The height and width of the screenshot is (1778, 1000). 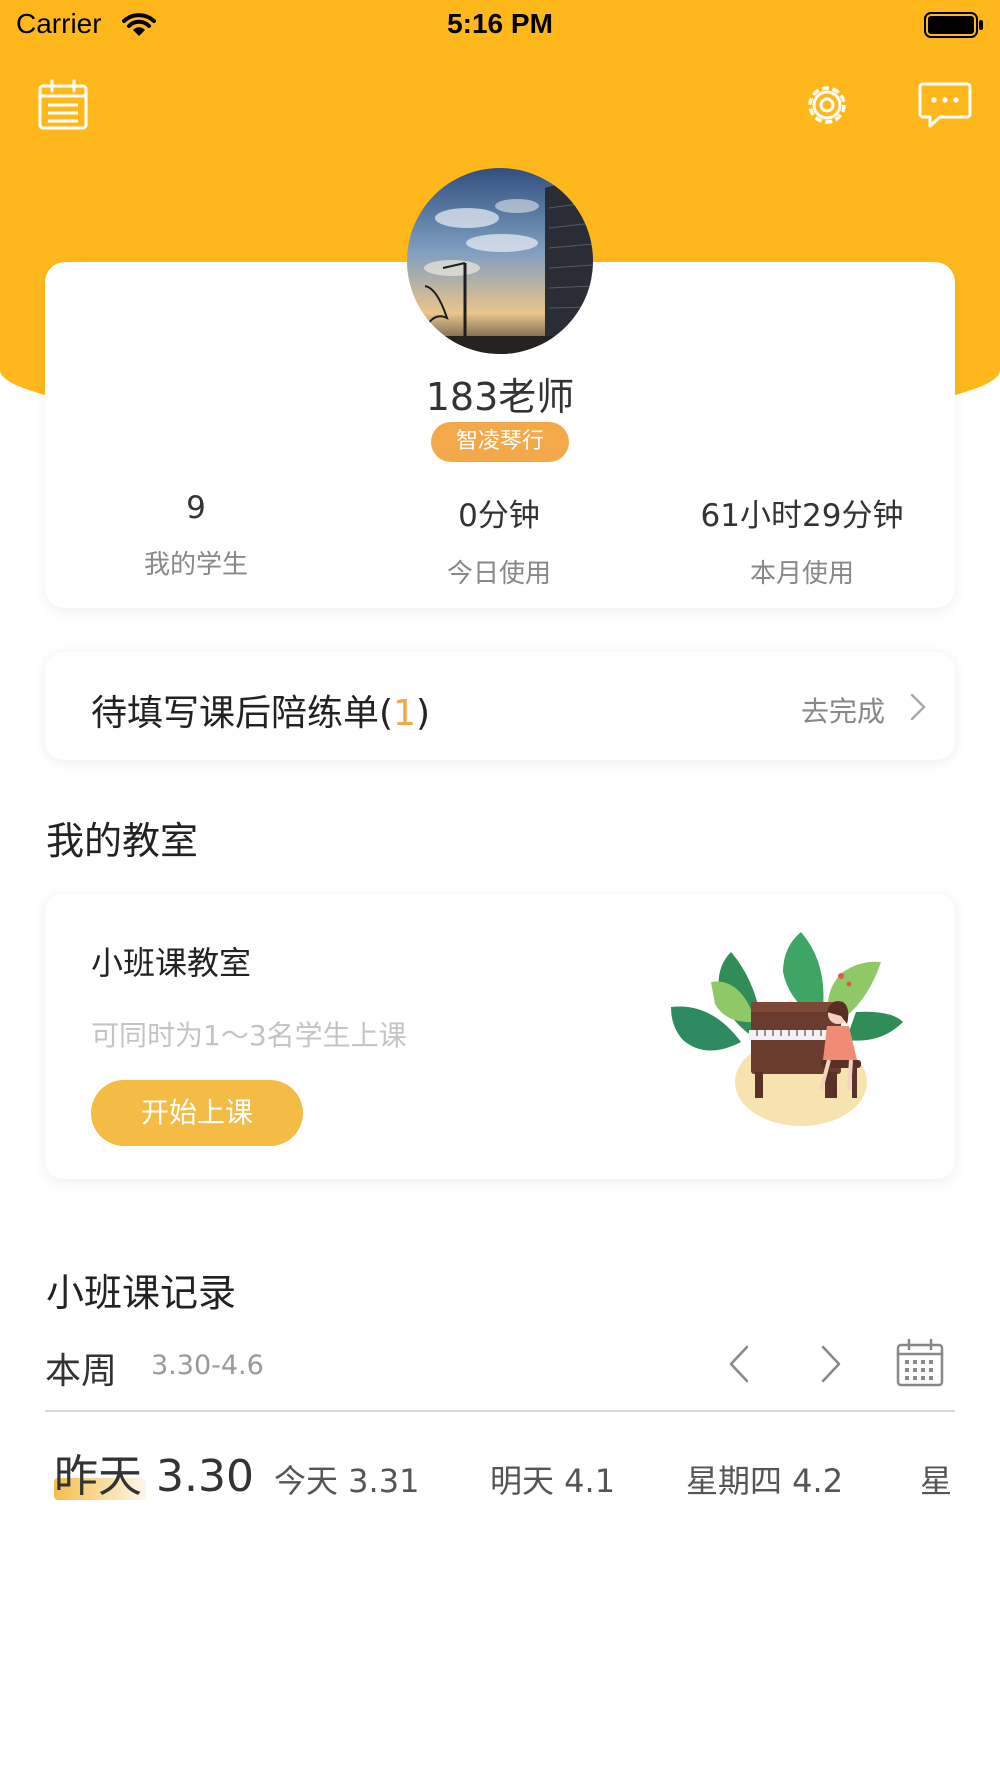 I want to click on week-label: 本周, so click(x=81, y=1371).